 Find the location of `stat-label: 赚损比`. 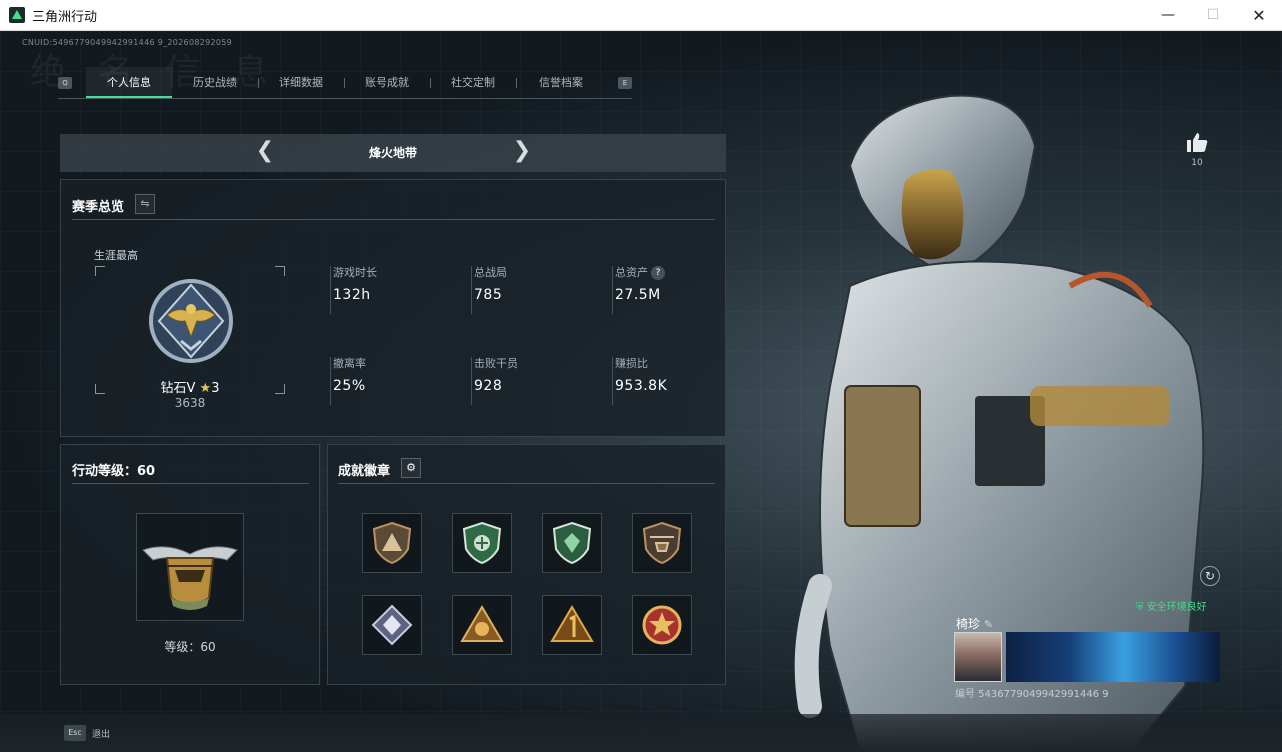

stat-label: 赚损比 is located at coordinates (631, 363).